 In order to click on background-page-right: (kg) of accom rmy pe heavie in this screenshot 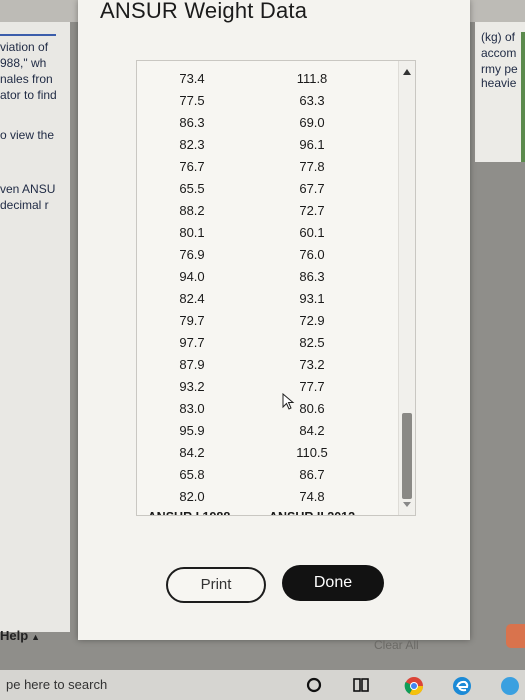, I will do `click(500, 92)`.